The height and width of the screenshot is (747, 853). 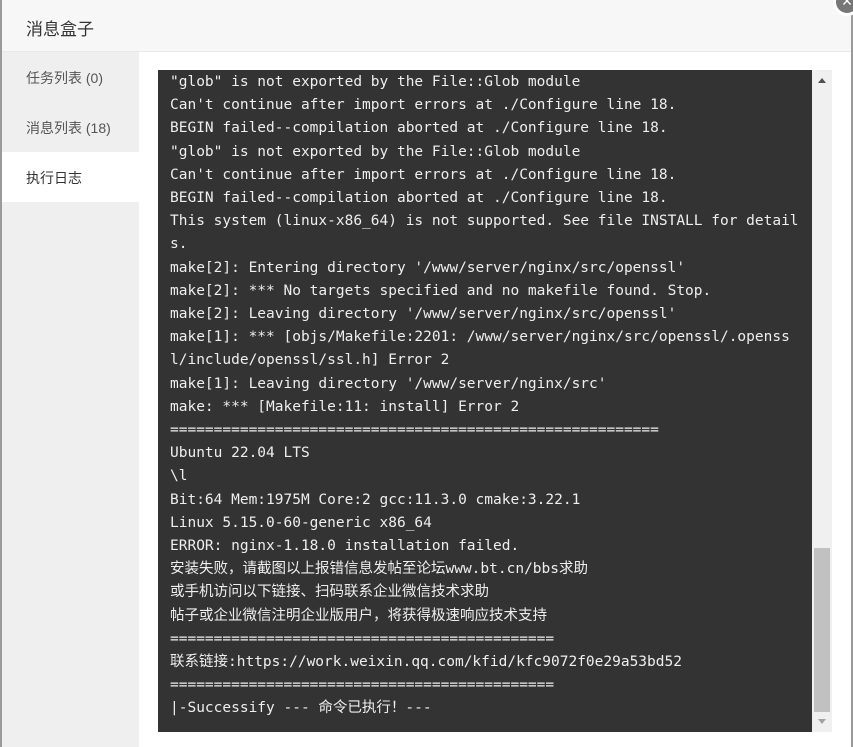 I want to click on tab-label: 执行日志, so click(x=54, y=178).